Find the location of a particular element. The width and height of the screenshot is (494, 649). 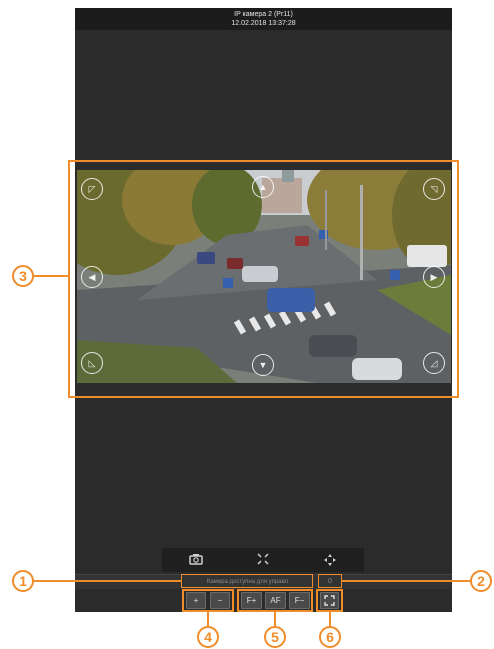

counter-callout-frame is located at coordinates (330, 581).